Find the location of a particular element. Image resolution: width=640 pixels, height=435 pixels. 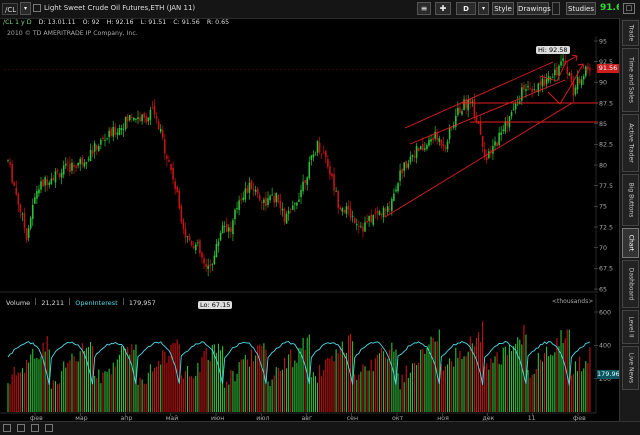

price-tick-label: 65 is located at coordinates (603, 289).